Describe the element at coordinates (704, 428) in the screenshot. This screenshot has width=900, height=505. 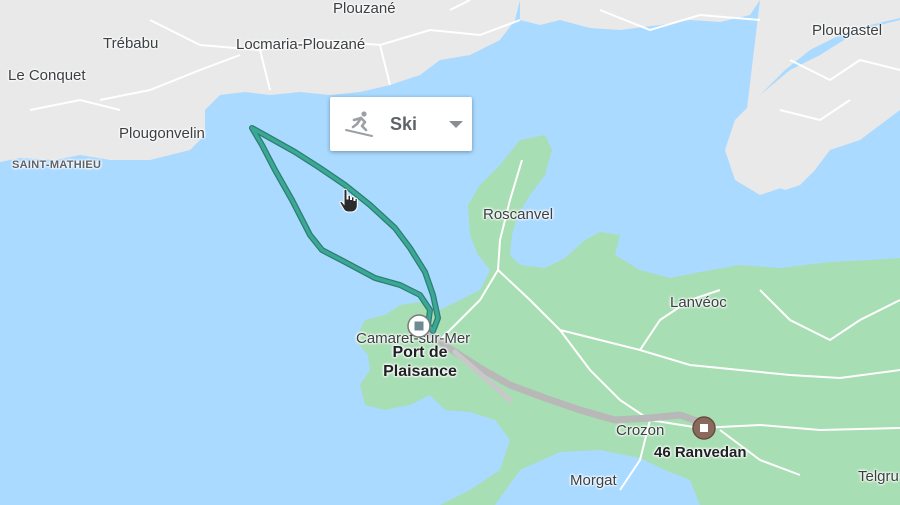
I see `end-marker` at that location.